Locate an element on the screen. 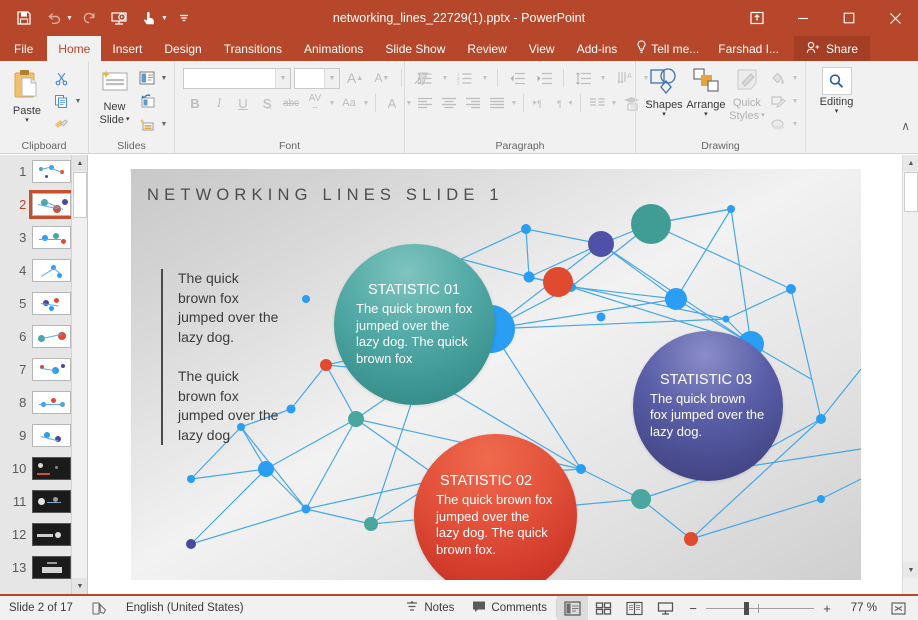 Image resolution: width=918 pixels, height=620 pixels. arrange-button: Arrange ▾ is located at coordinates (706, 92).